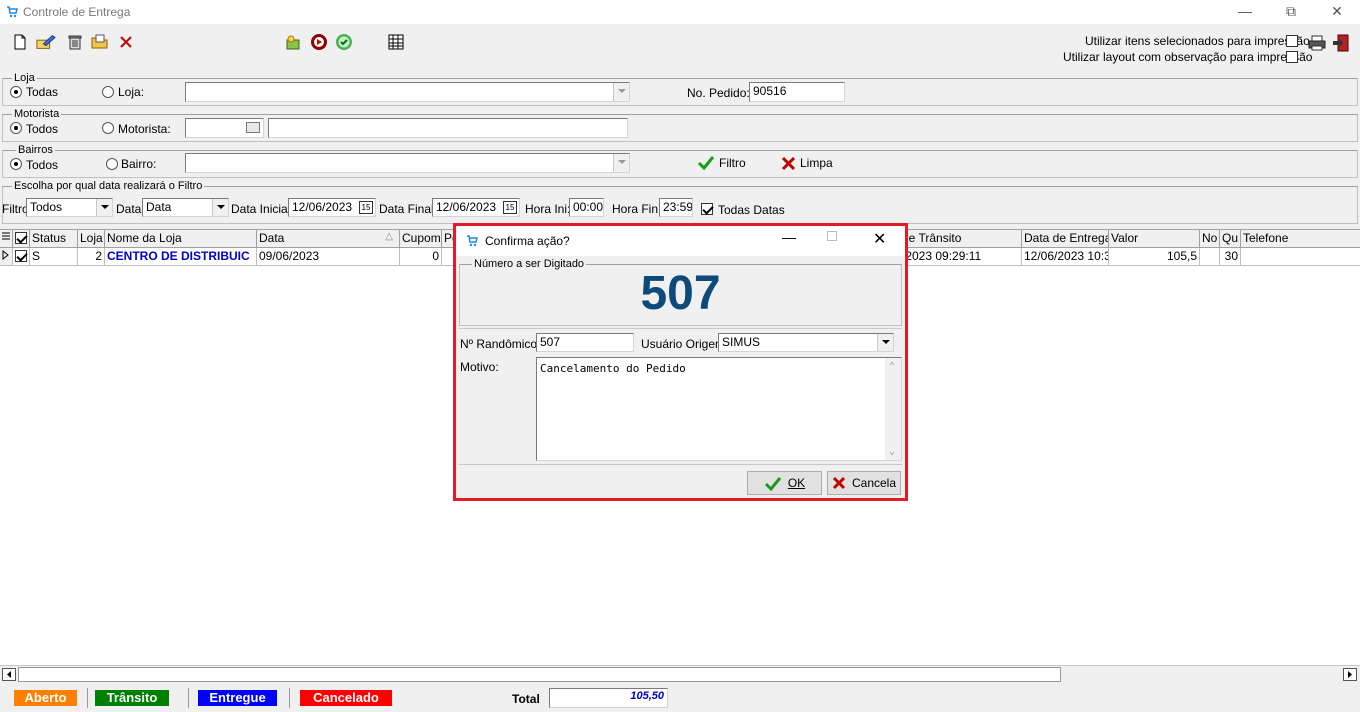 The image size is (1360, 712). What do you see at coordinates (961, 256) in the screenshot?
I see `cell-transito: /2023 09:29:11` at bounding box center [961, 256].